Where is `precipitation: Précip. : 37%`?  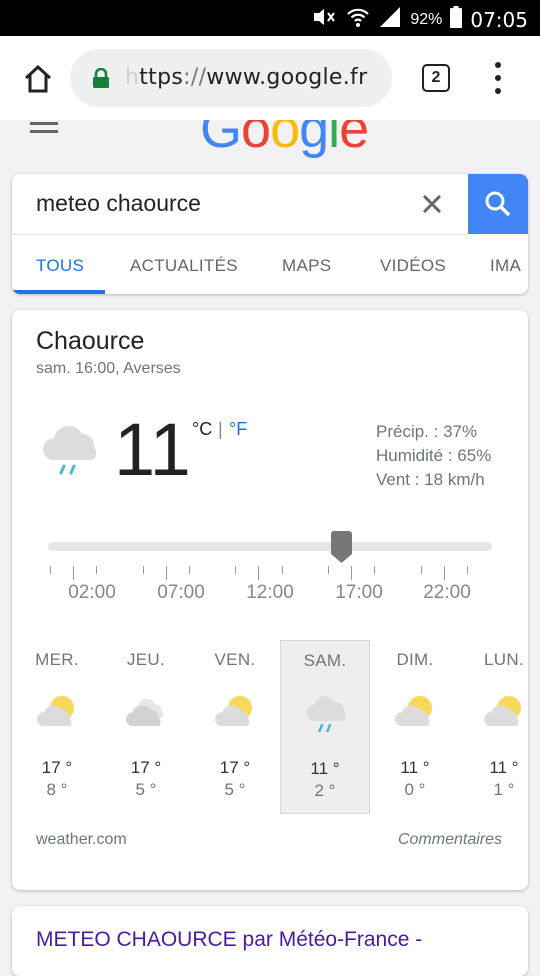
precipitation: Précip. : 37% is located at coordinates (427, 431).